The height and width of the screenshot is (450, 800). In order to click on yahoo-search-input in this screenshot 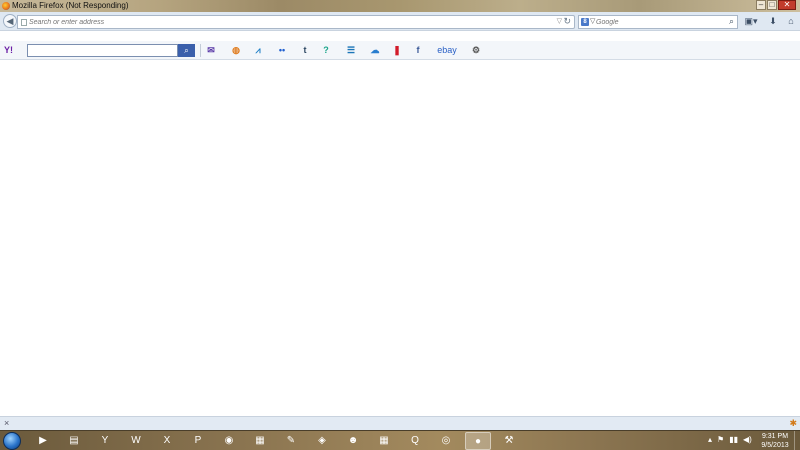, I will do `click(102, 50)`.